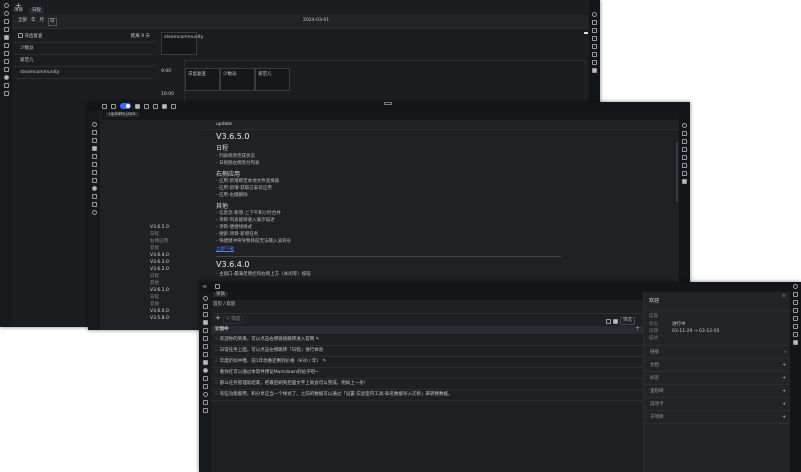 This screenshot has width=801, height=472. What do you see at coordinates (717, 378) in the screenshot?
I see `section-tags: 标签 +` at bounding box center [717, 378].